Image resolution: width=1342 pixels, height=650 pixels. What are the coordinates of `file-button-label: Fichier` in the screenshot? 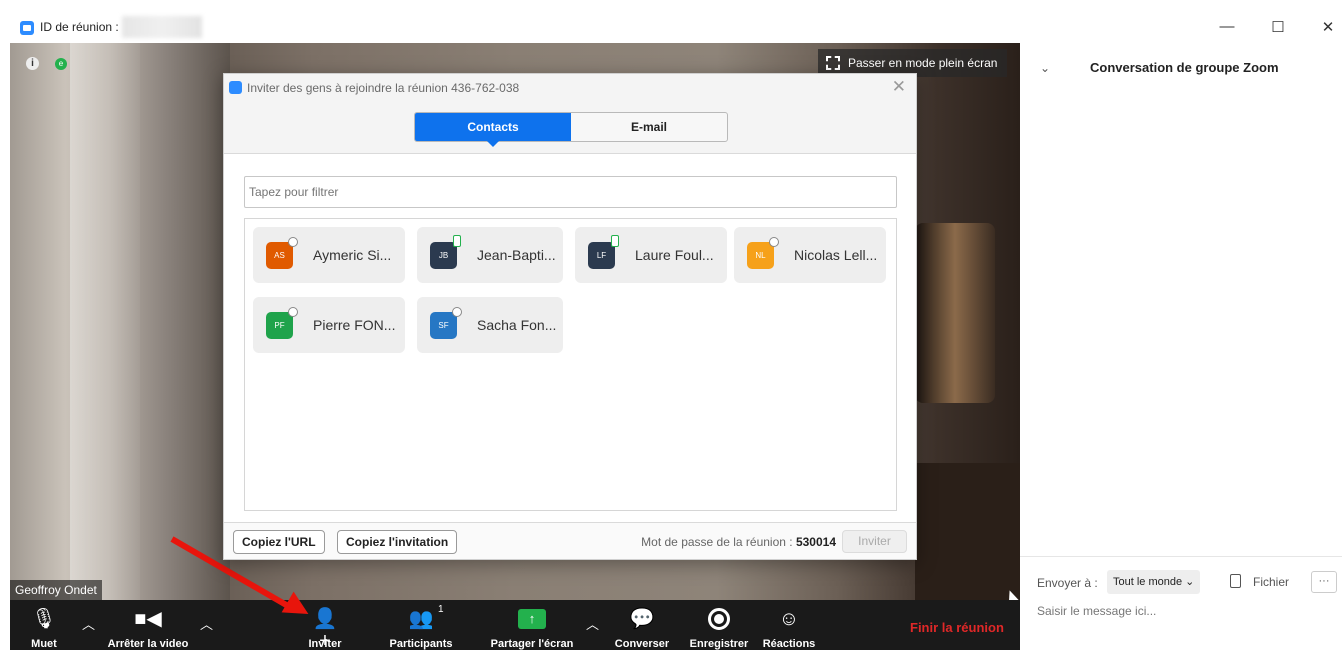 It's located at (1271, 582).